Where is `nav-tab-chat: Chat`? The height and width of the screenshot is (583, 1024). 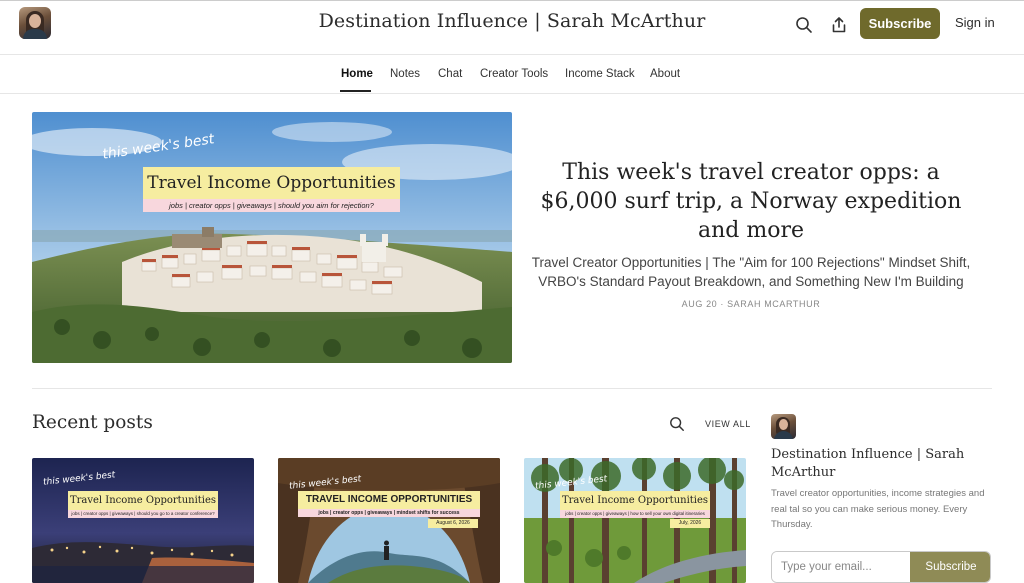 nav-tab-chat: Chat is located at coordinates (450, 74).